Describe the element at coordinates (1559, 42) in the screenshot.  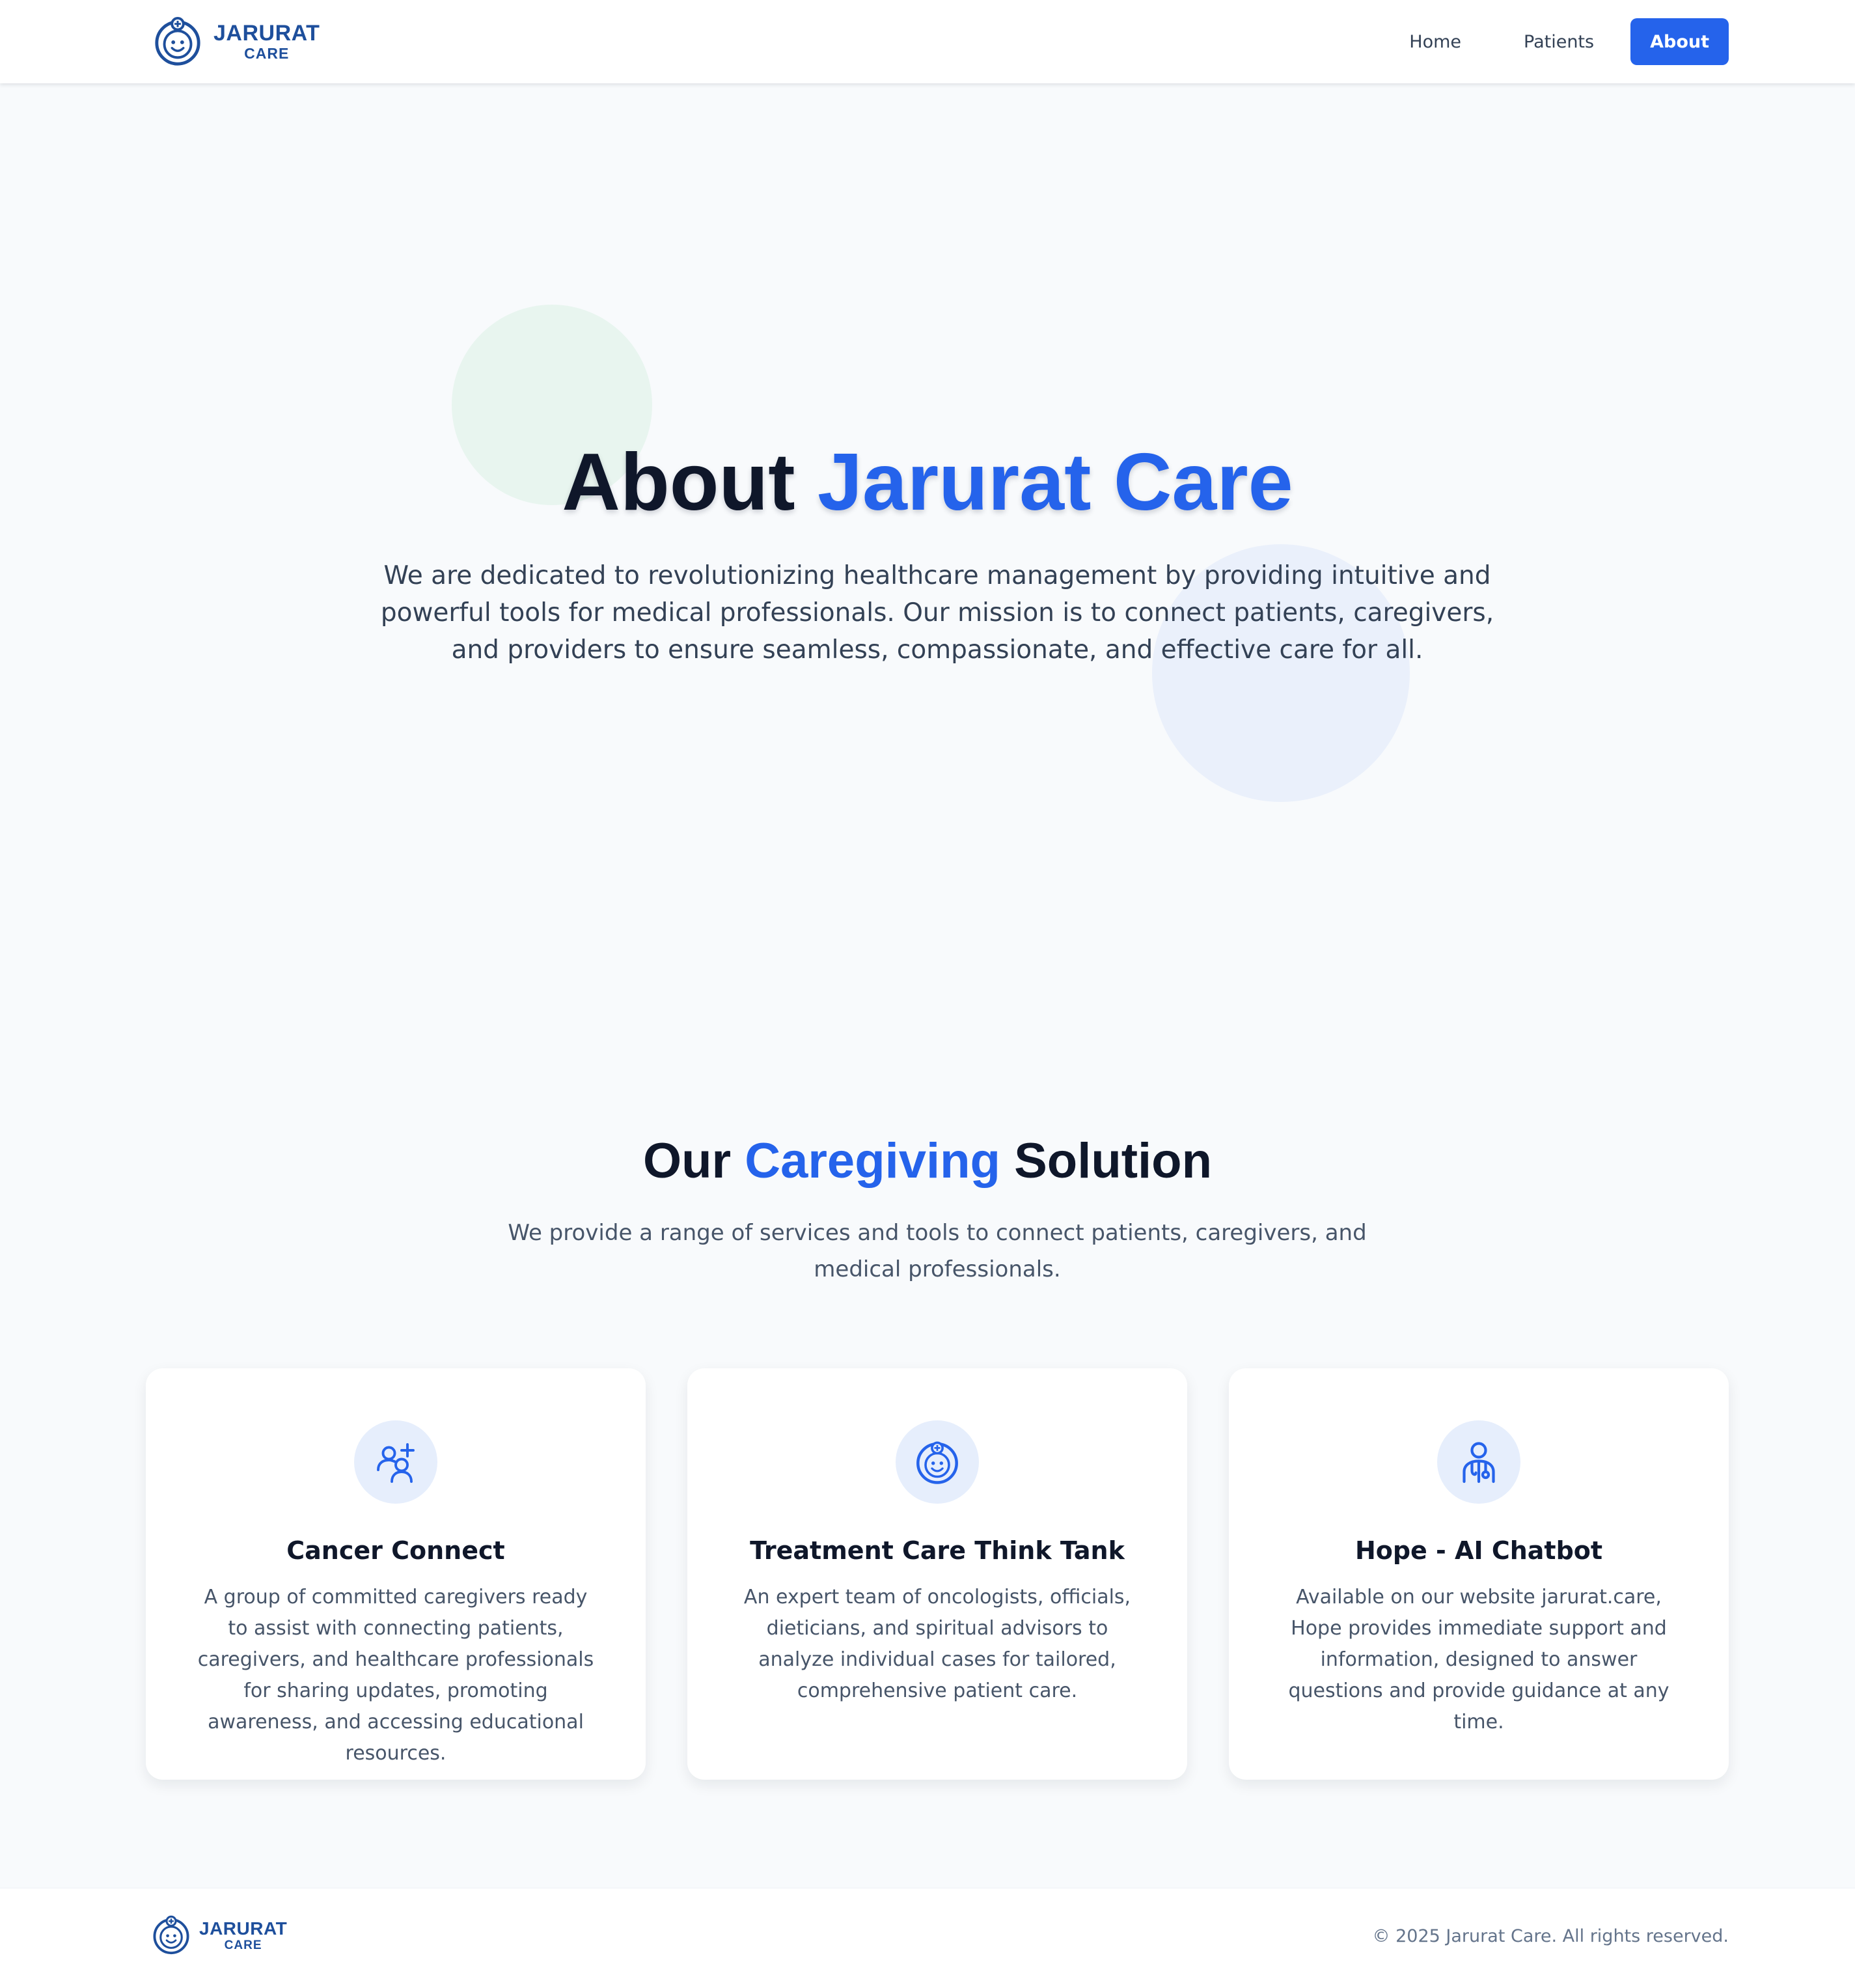
I see `nav-link-patients: Patients` at that location.